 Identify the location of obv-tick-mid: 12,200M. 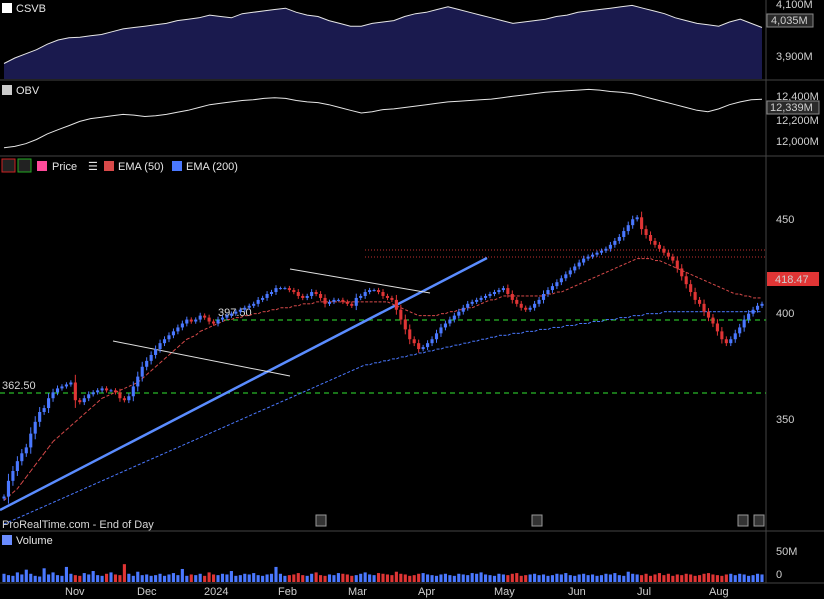
(797, 121).